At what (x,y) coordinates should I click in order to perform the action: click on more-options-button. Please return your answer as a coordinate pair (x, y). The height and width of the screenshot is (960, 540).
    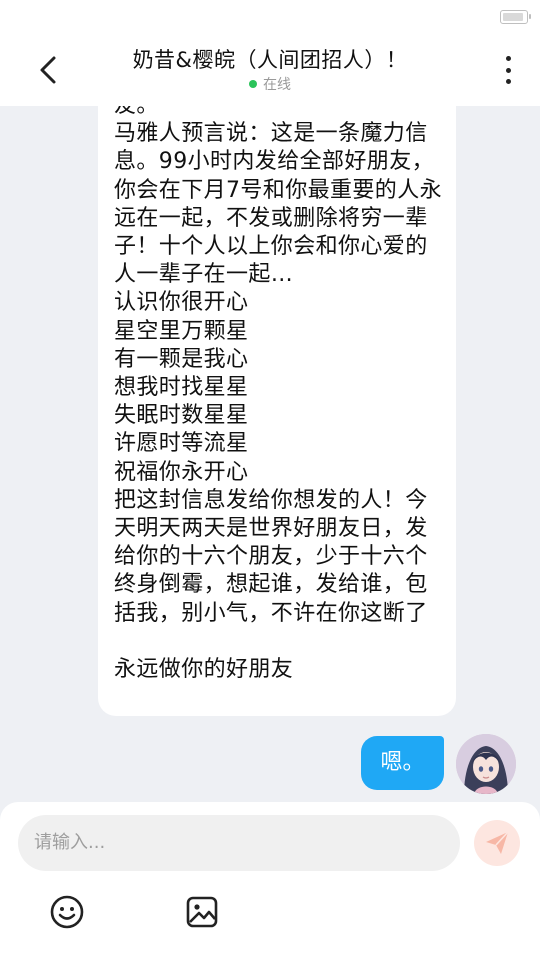
    Looking at the image, I should click on (508, 70).